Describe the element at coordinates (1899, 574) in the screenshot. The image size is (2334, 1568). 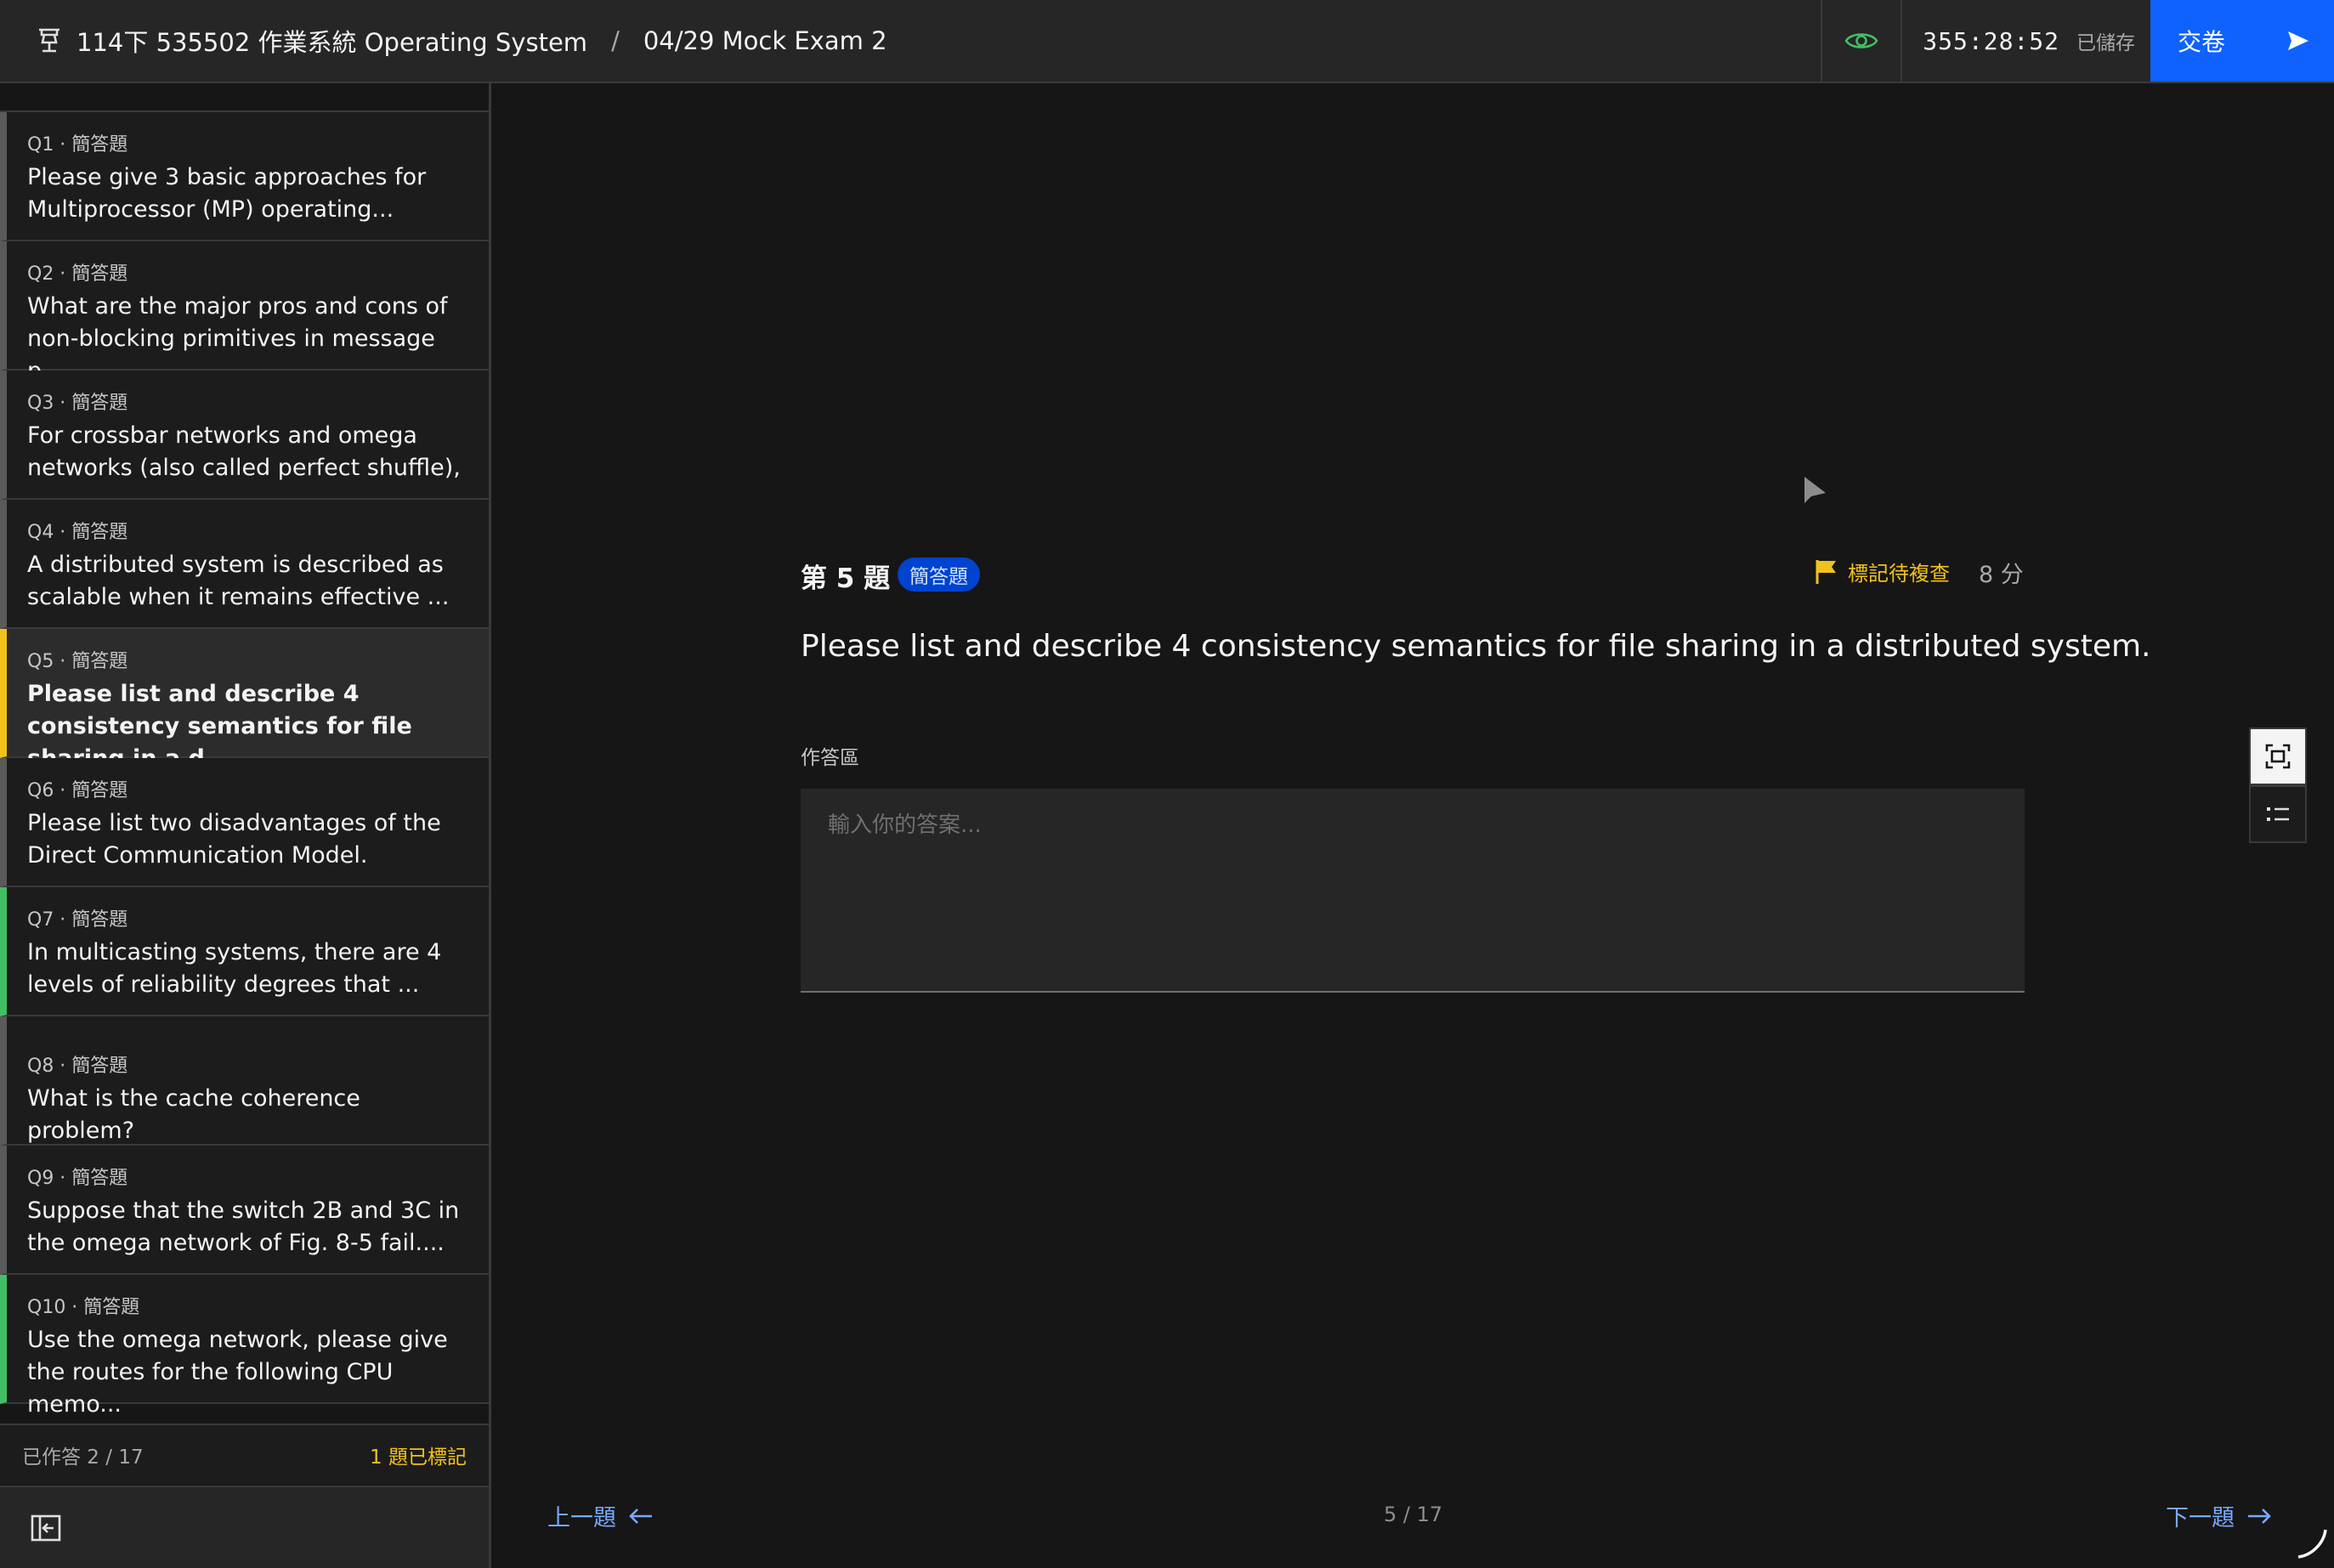
I see `flag-label: 標記待複查` at that location.